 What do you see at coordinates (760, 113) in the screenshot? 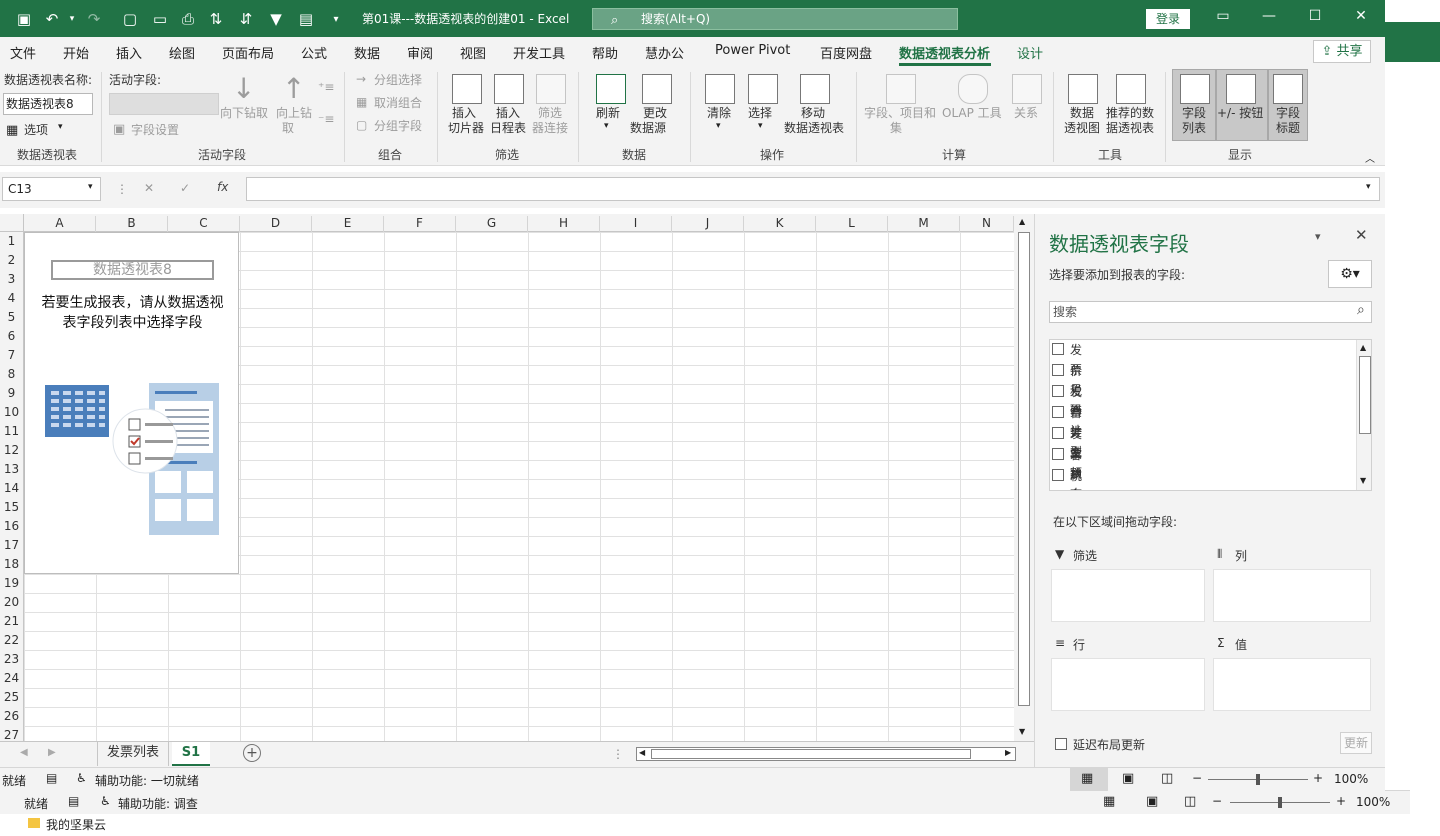
I see `select-button: 选择` at bounding box center [760, 113].